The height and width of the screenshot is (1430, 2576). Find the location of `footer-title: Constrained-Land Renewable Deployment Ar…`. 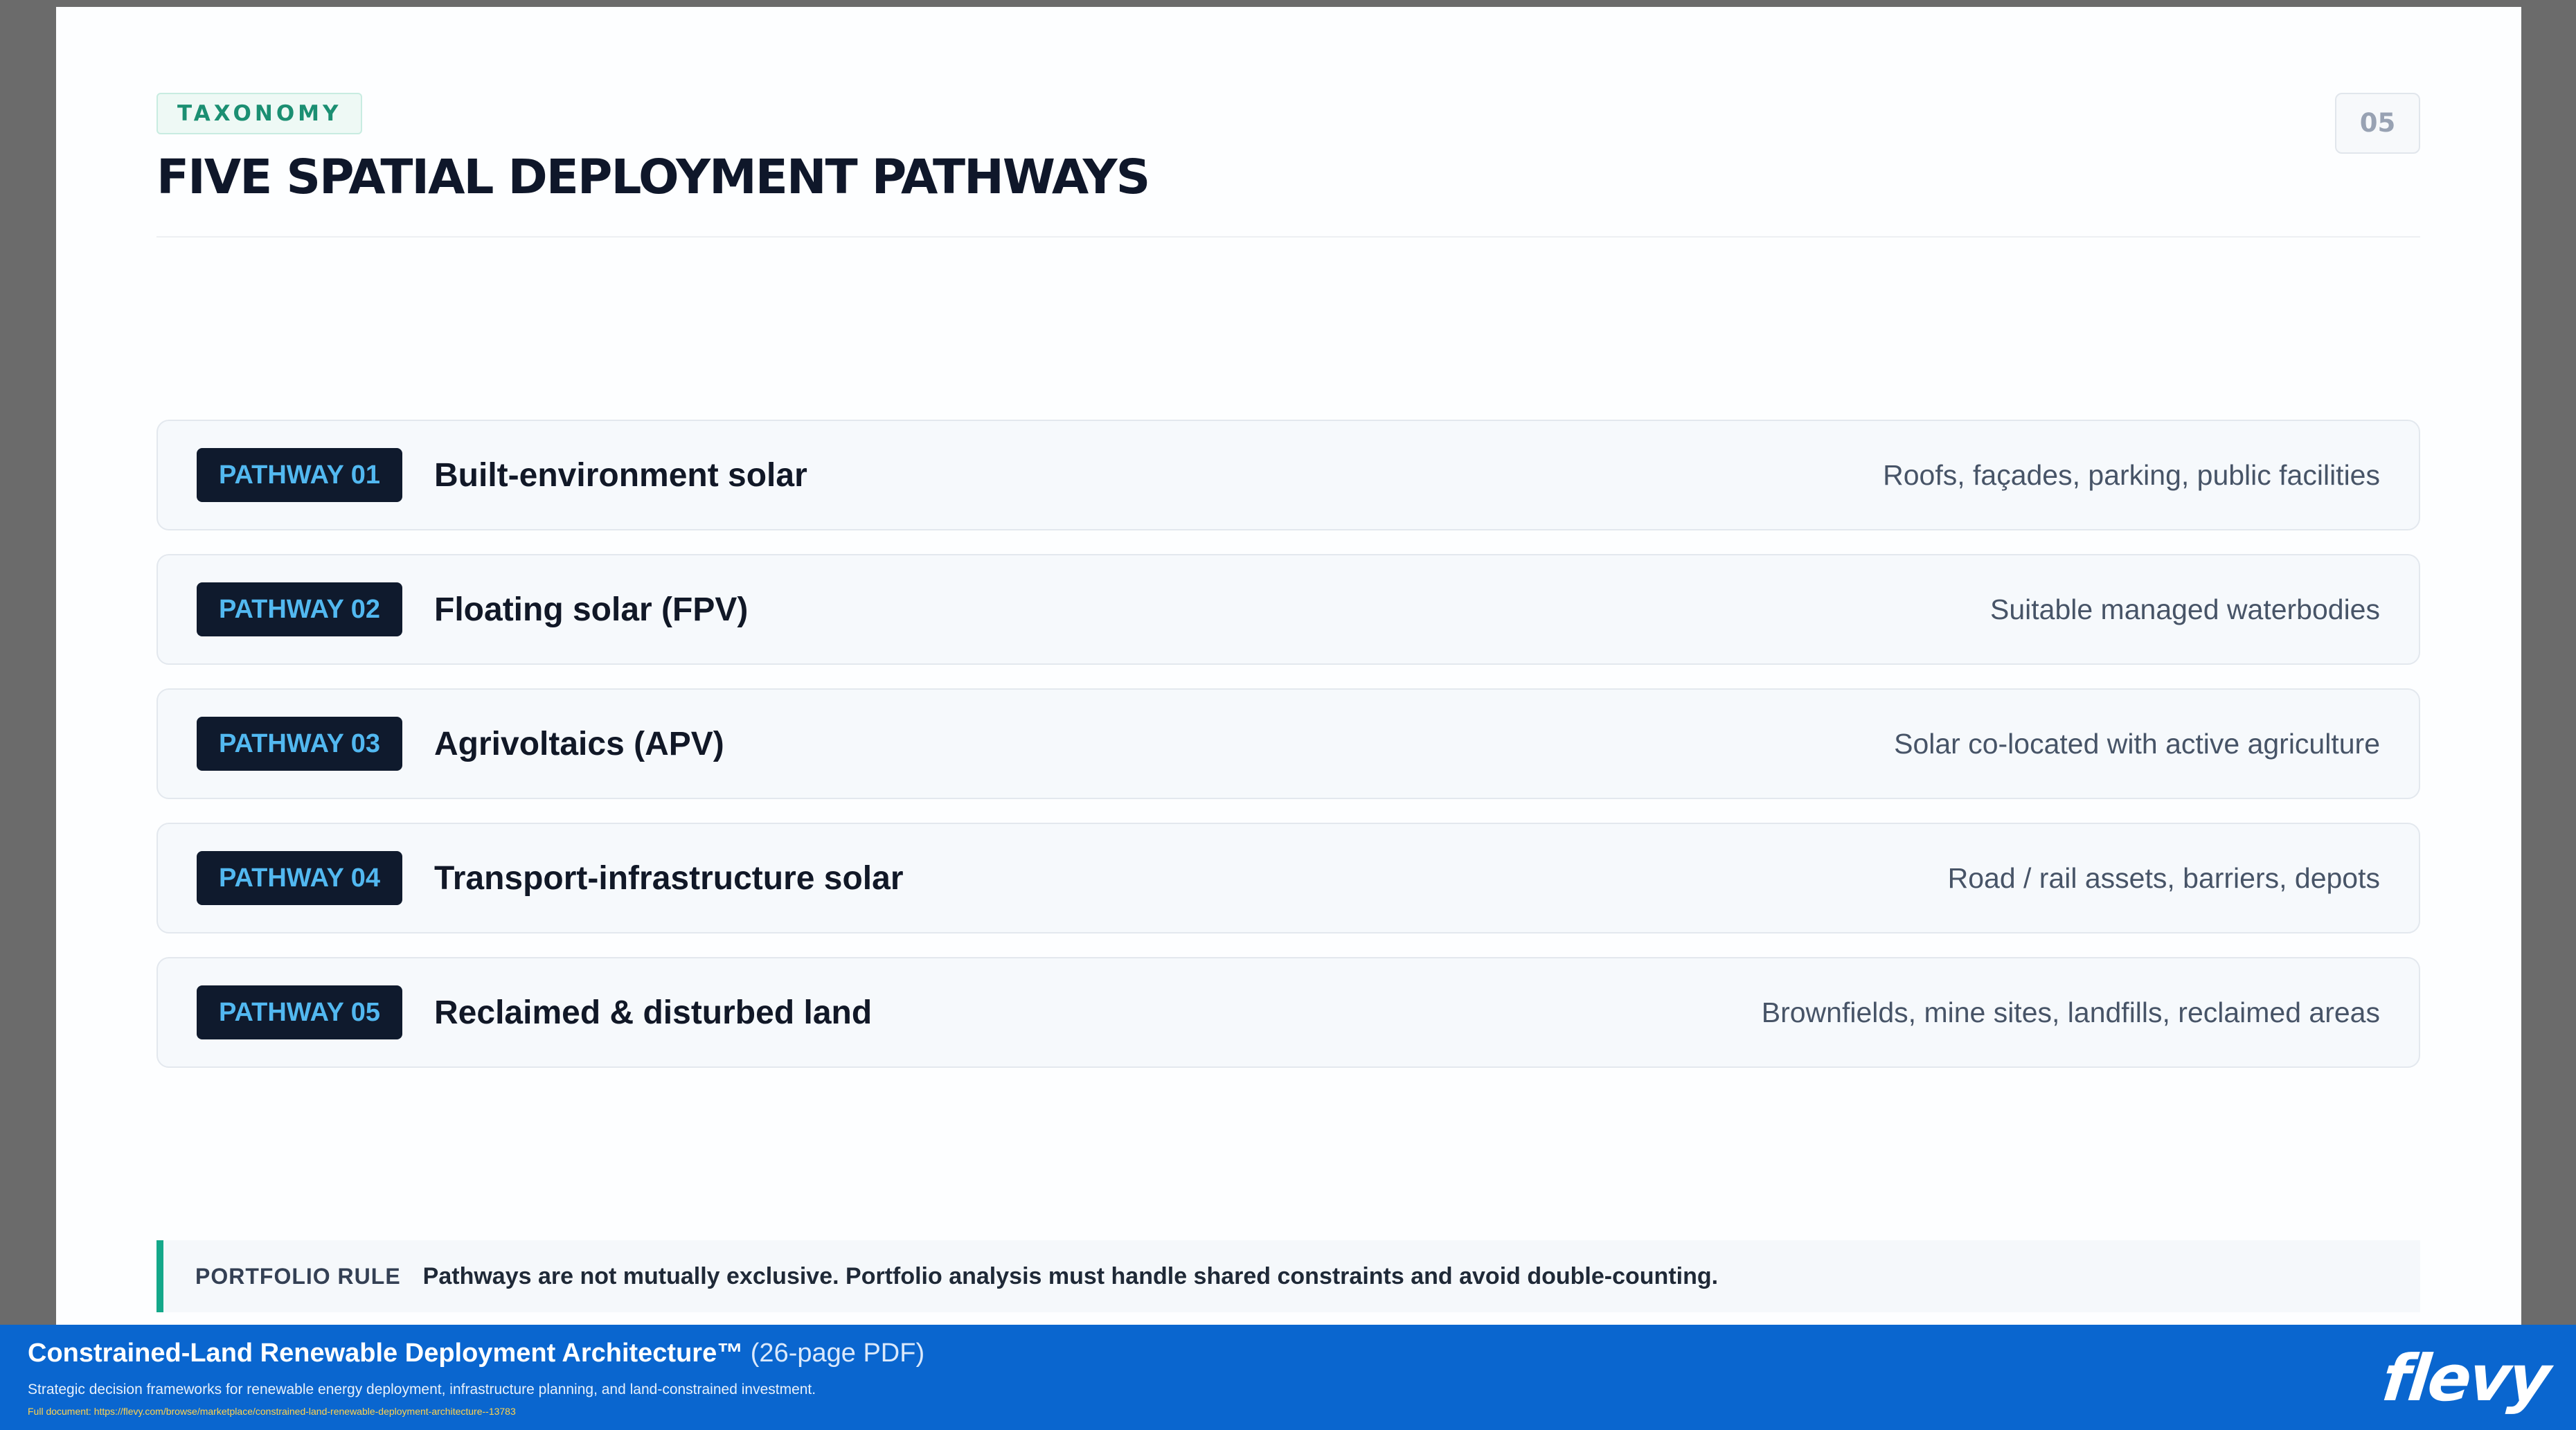

footer-title: Constrained-Land Renewable Deployment Ar… is located at coordinates (476, 1353).